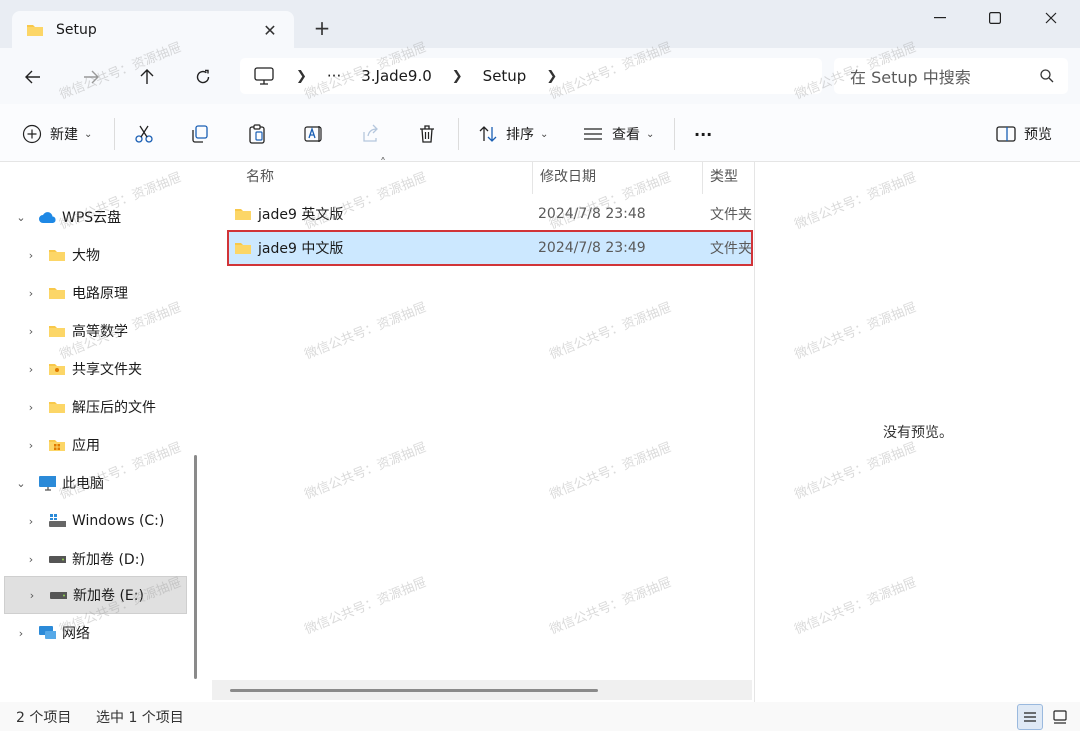 The width and height of the screenshot is (1080, 731). What do you see at coordinates (626, 135) in the screenshot?
I see `view-label: 查看` at bounding box center [626, 135].